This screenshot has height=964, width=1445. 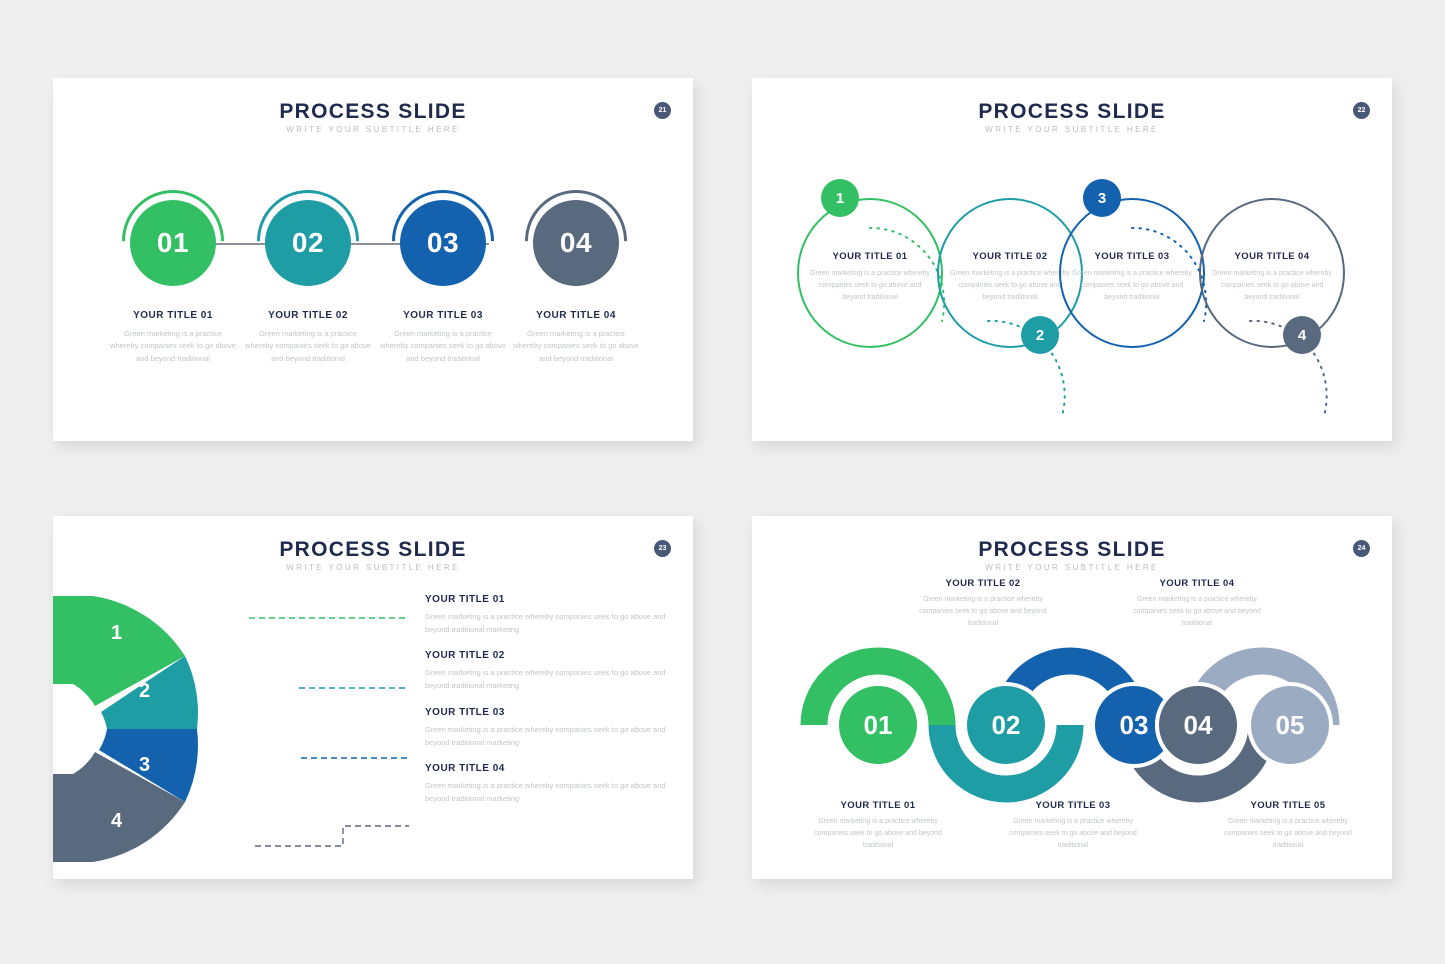 I want to click on step-circle-03: 03, so click(x=443, y=241).